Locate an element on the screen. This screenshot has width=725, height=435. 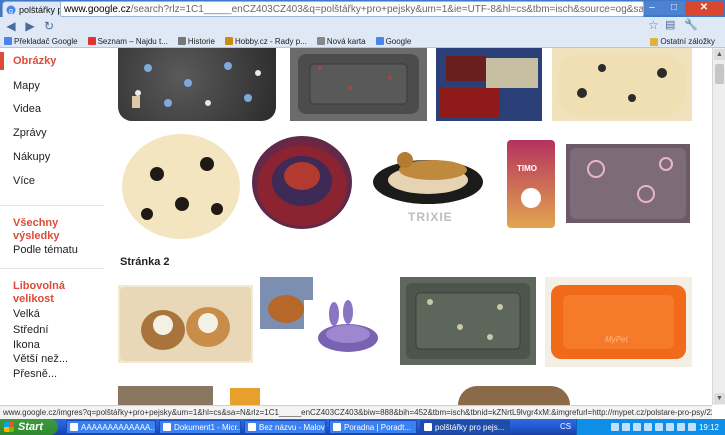
windows-logo-icon is located at coordinates (9, 427).